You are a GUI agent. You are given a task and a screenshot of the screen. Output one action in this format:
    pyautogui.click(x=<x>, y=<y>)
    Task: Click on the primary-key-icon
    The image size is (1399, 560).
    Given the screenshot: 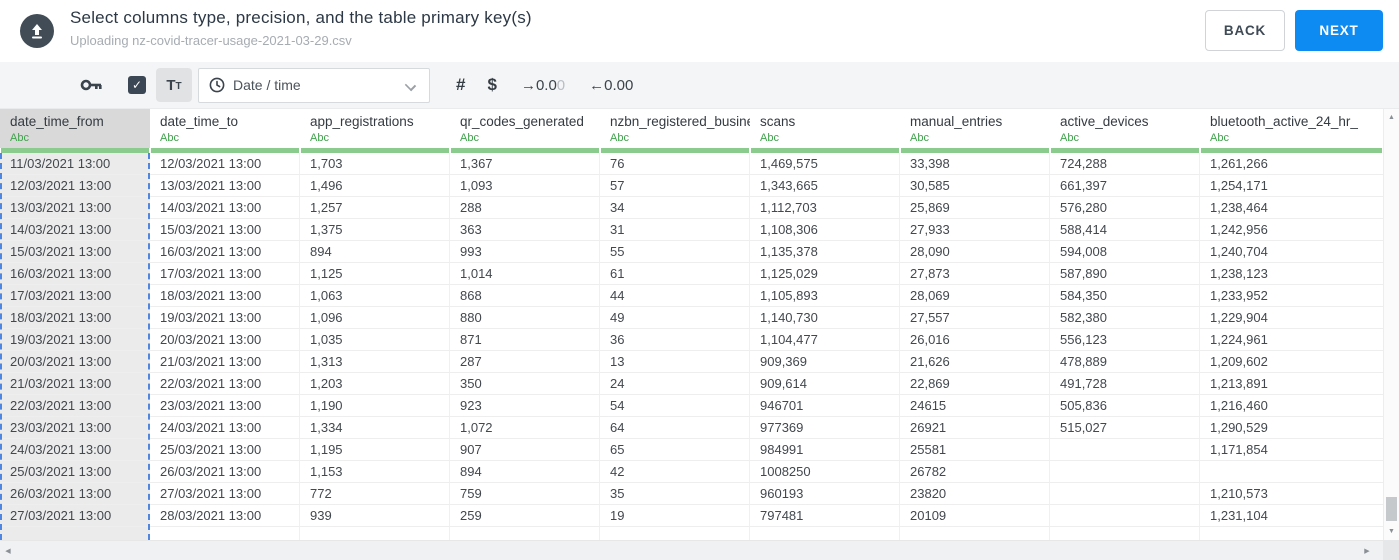 What is the action you would take?
    pyautogui.click(x=92, y=85)
    